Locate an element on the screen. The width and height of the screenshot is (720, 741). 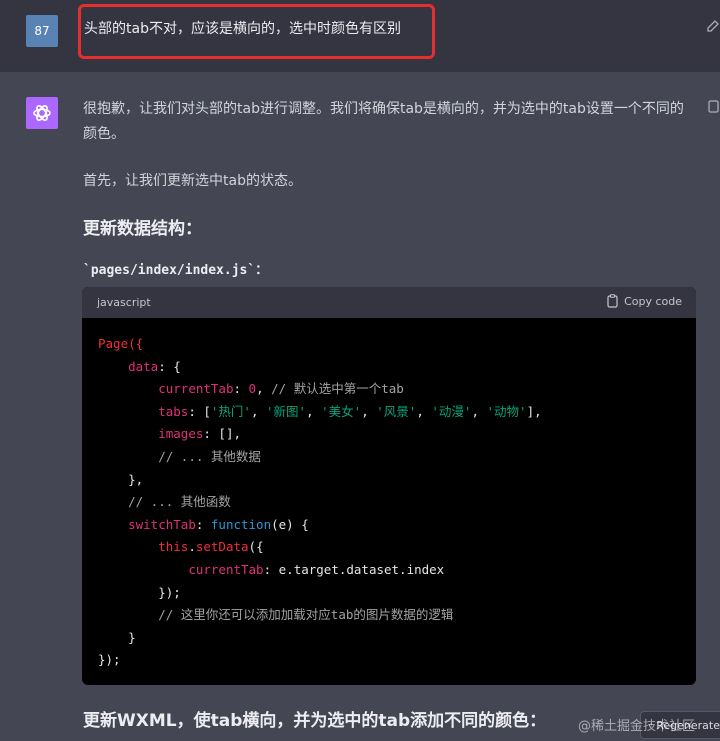
copy-code-button: Copy code is located at coordinates (644, 301).